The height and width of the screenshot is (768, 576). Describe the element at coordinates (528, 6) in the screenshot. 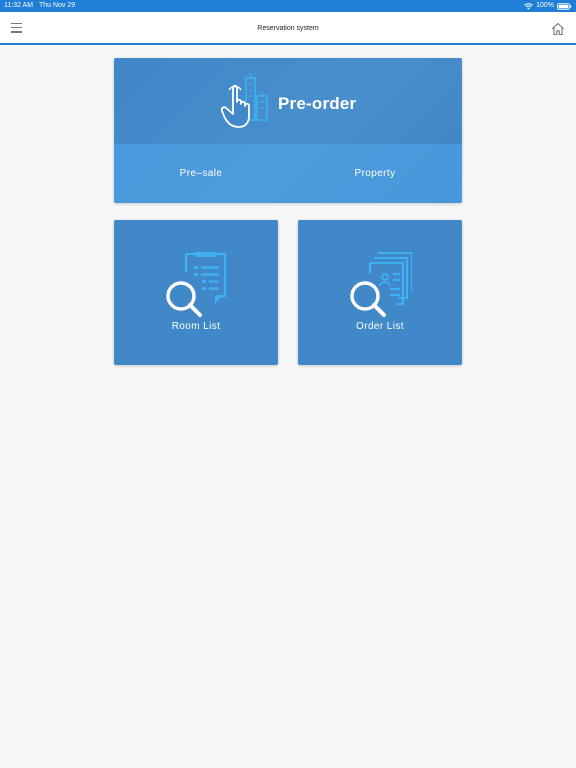

I see `wifi-icon` at that location.